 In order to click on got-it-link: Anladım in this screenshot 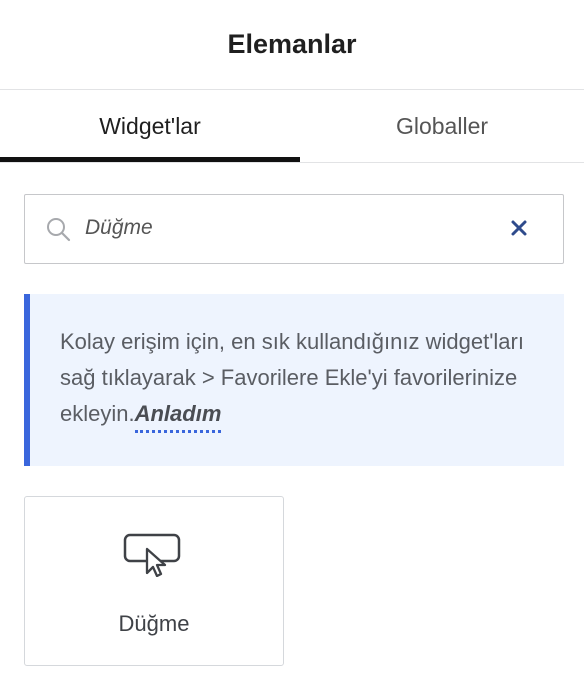, I will do `click(178, 417)`.